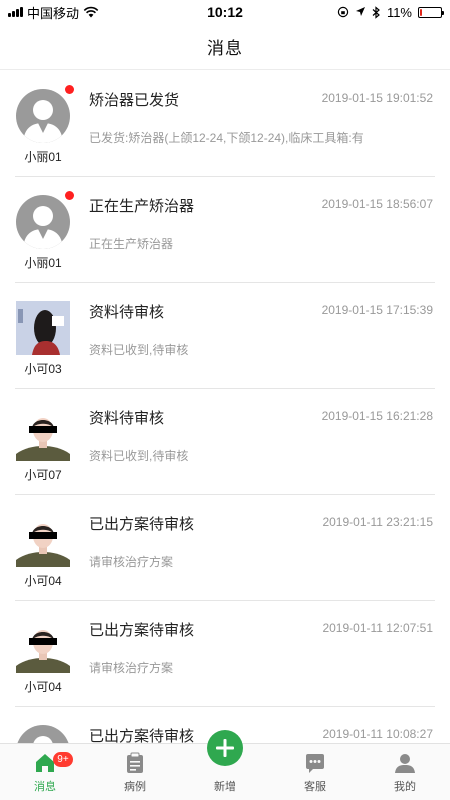  I want to click on orientation-lock-icon, so click(343, 12).